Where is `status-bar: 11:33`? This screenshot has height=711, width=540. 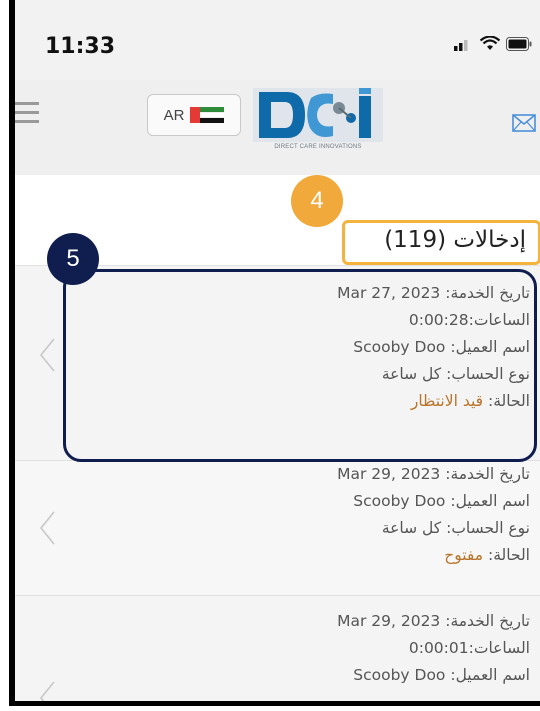 status-bar: 11:33 is located at coordinates (277, 40).